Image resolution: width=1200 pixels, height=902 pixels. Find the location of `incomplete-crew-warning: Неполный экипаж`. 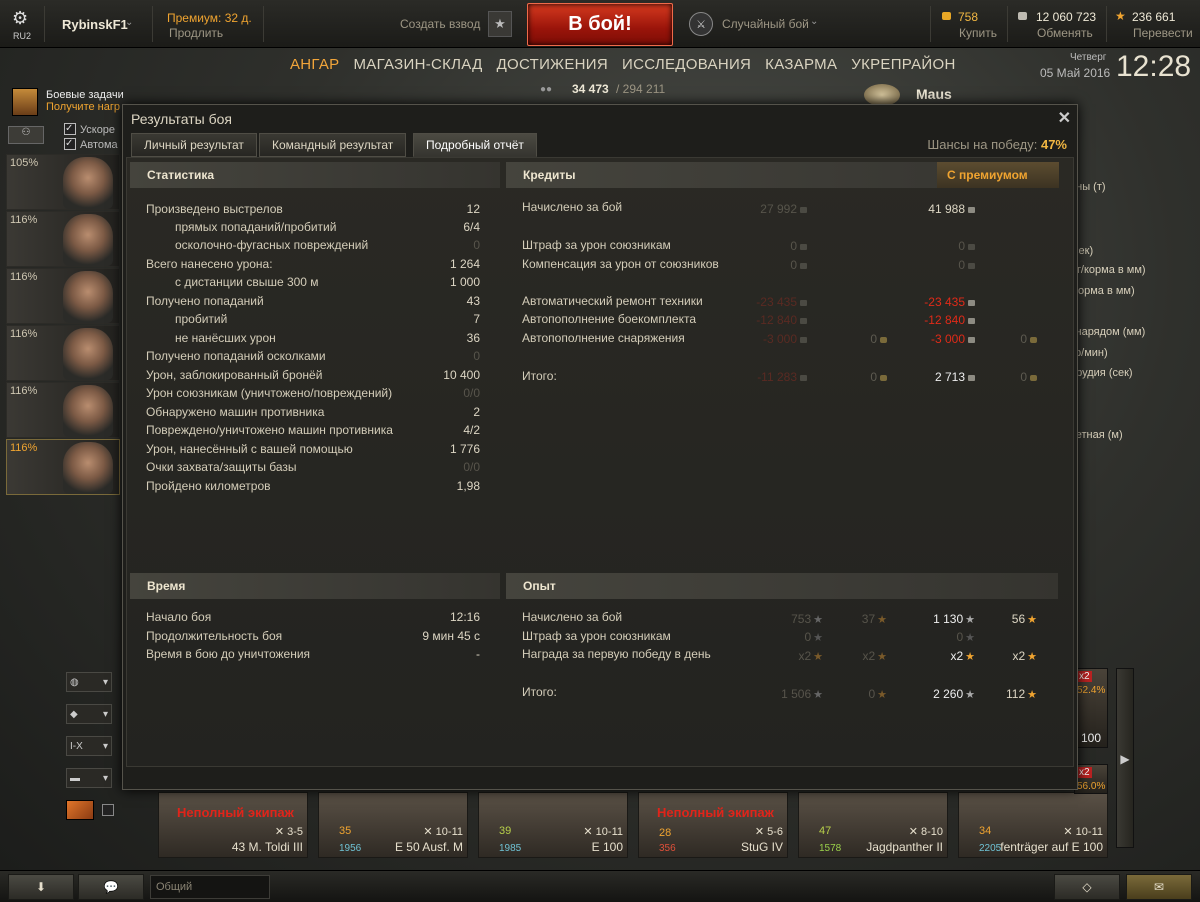

incomplete-crew-warning: Неполный экипаж is located at coordinates (235, 812).